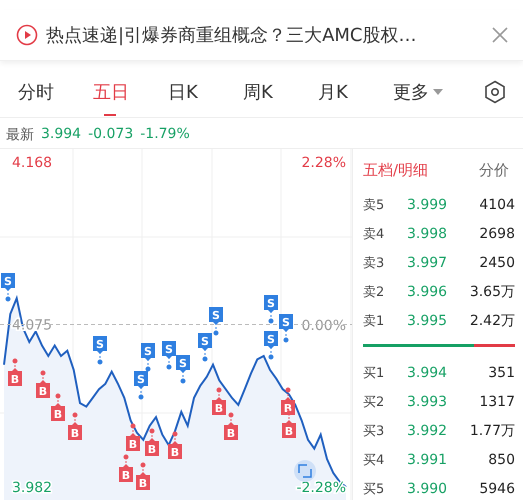 Image resolution: width=523 pixels, height=500 pixels. Describe the element at coordinates (199, 92) in the screenshot. I see `period-tab: 日K` at that location.